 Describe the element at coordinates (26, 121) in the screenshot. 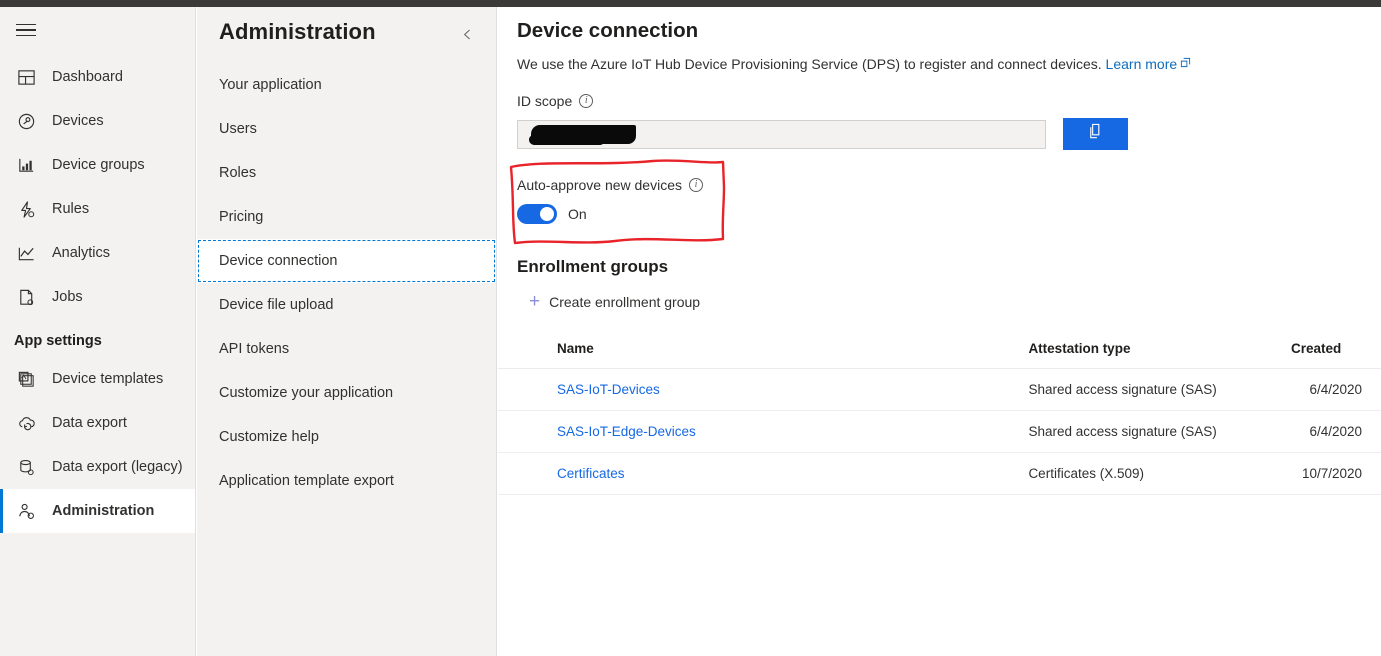

I see `devices-icon` at that location.